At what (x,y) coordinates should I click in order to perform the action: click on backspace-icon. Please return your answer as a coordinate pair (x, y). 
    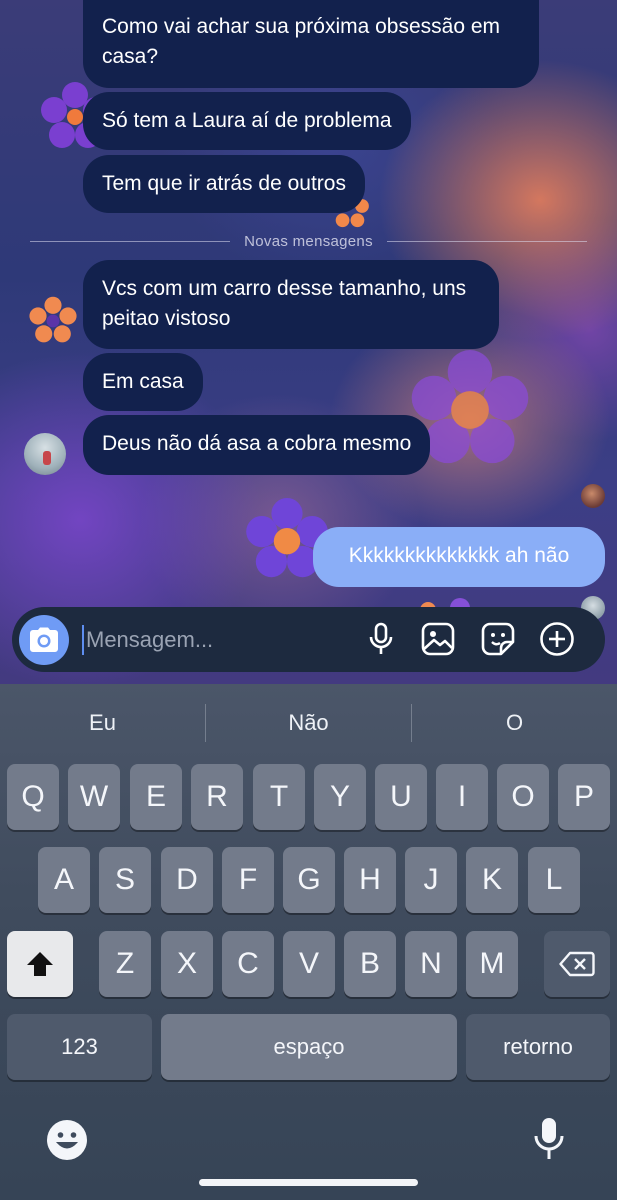
    Looking at the image, I should click on (577, 964).